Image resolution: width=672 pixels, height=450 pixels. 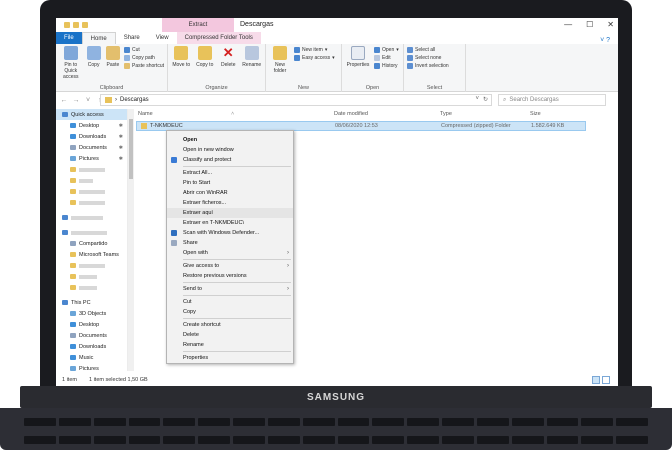 I want to click on menu-item-pin-start: Pin to Start, so click(x=230, y=183).